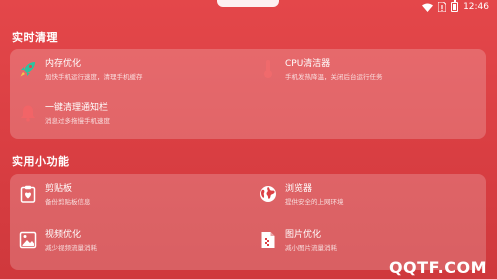  Describe the element at coordinates (64, 114) in the screenshot. I see `clear-notifications-item: 一键清理通知栏 消息过多拖慢手机速度` at that location.